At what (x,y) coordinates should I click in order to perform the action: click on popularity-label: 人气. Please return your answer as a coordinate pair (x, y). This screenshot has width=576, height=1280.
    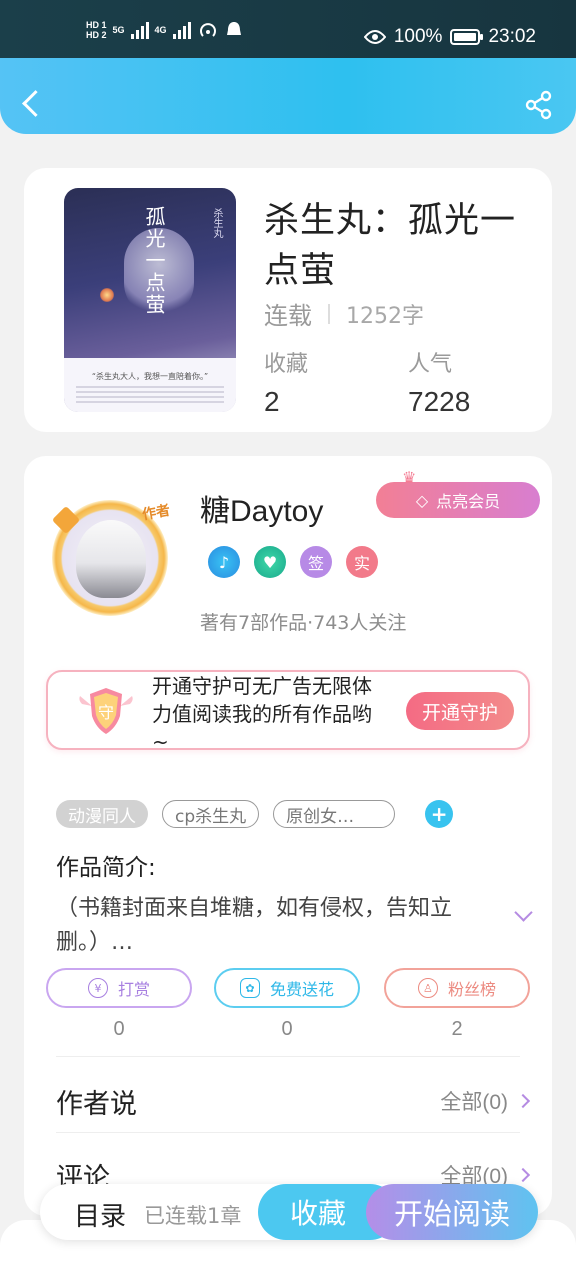
    Looking at the image, I should click on (430, 364).